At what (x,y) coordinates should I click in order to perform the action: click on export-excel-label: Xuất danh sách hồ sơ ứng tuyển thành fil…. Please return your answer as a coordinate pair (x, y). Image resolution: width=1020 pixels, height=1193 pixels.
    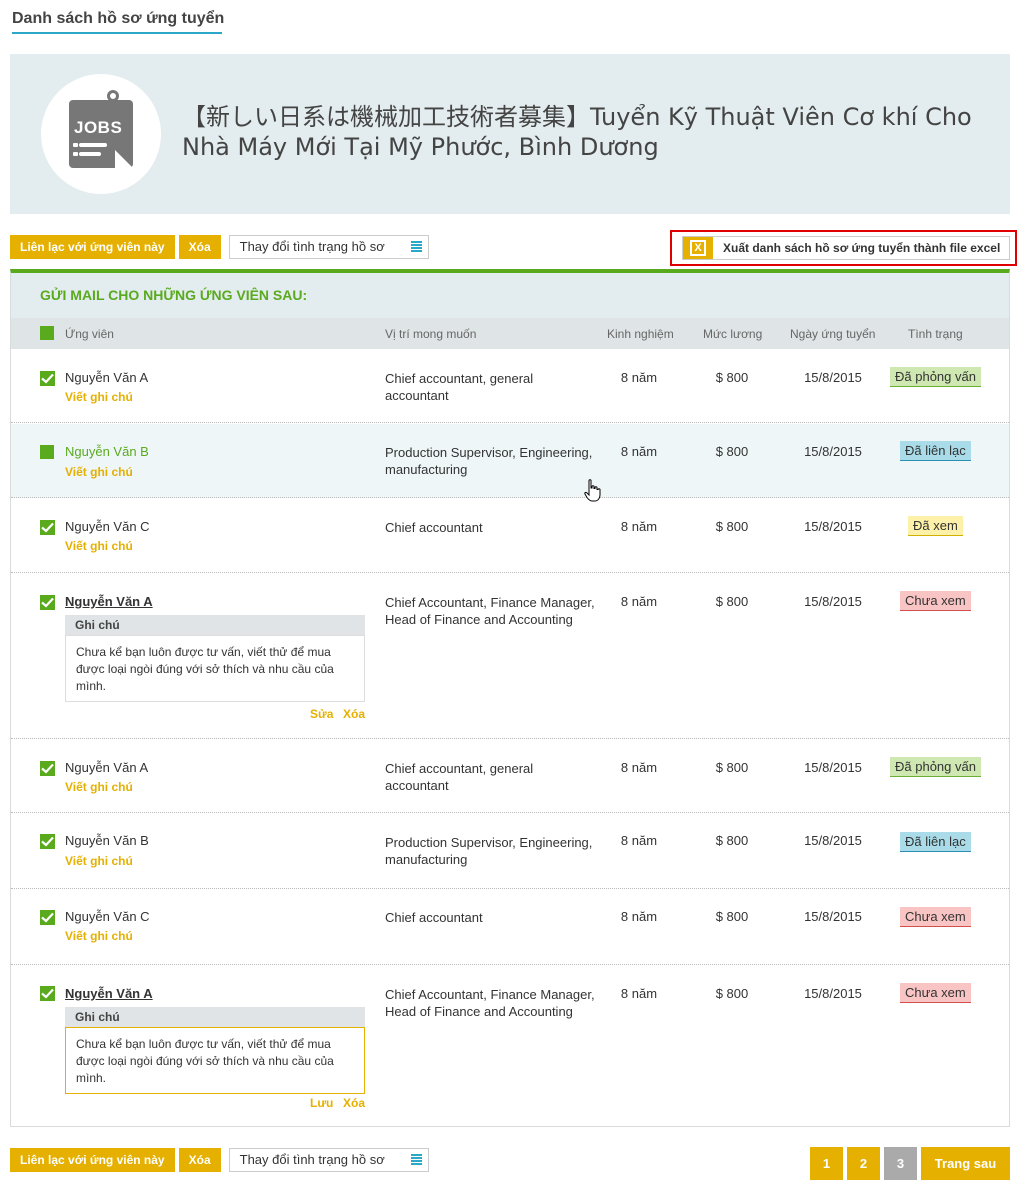
    Looking at the image, I should click on (862, 248).